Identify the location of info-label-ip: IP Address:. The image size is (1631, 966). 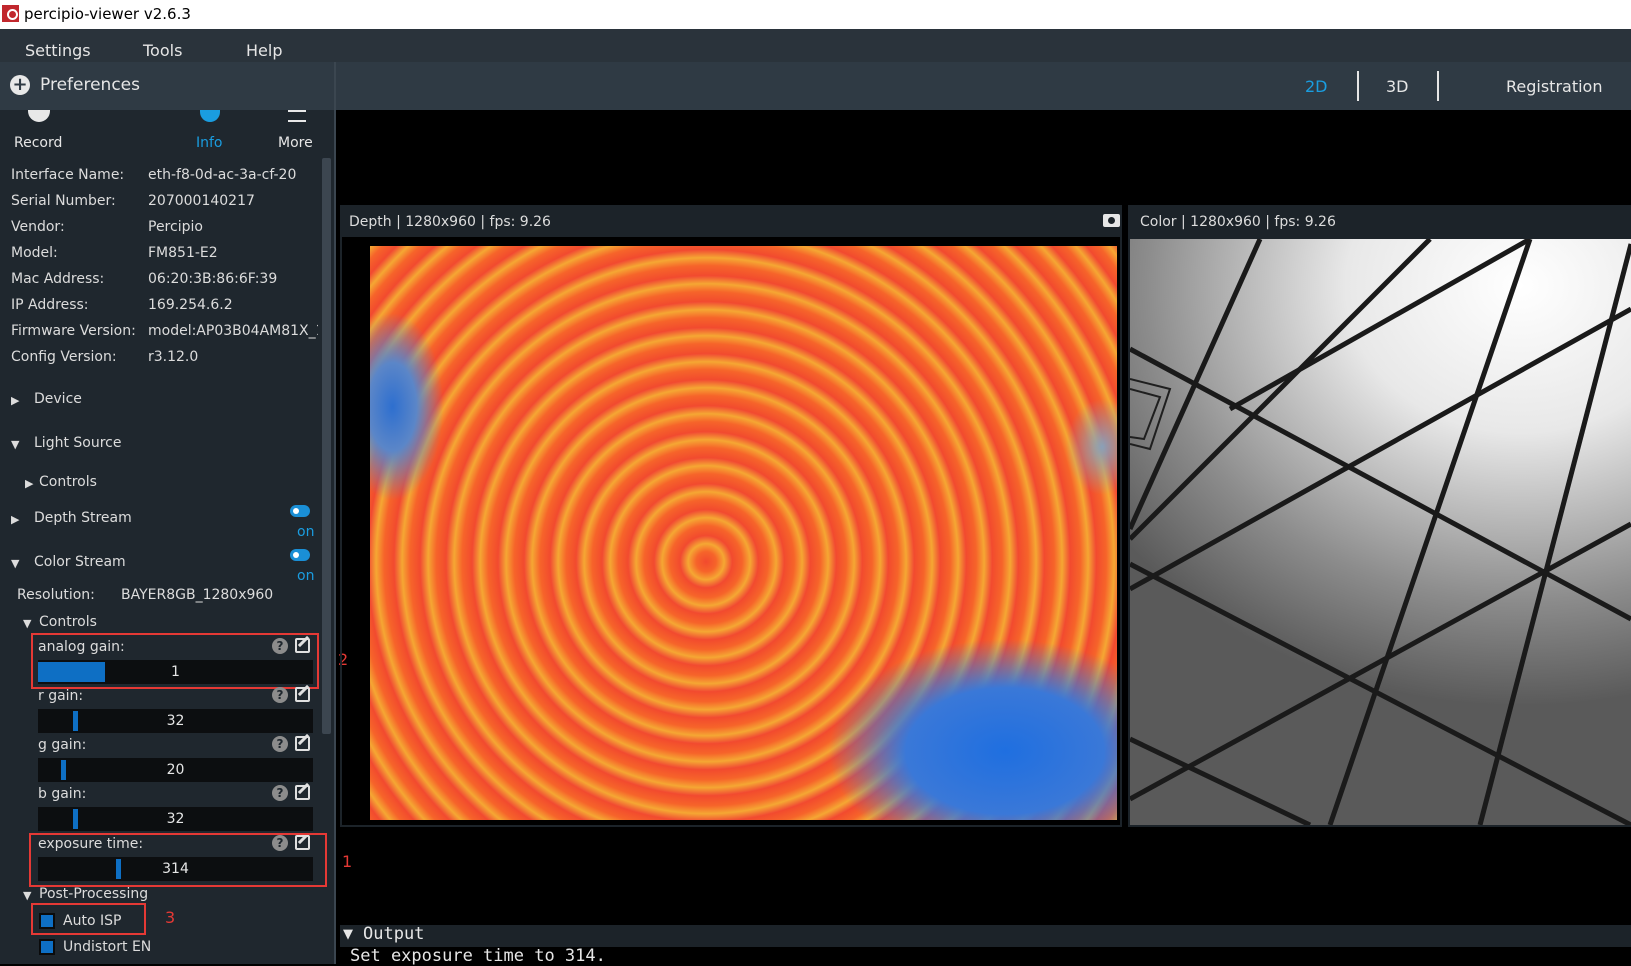
(50, 305).